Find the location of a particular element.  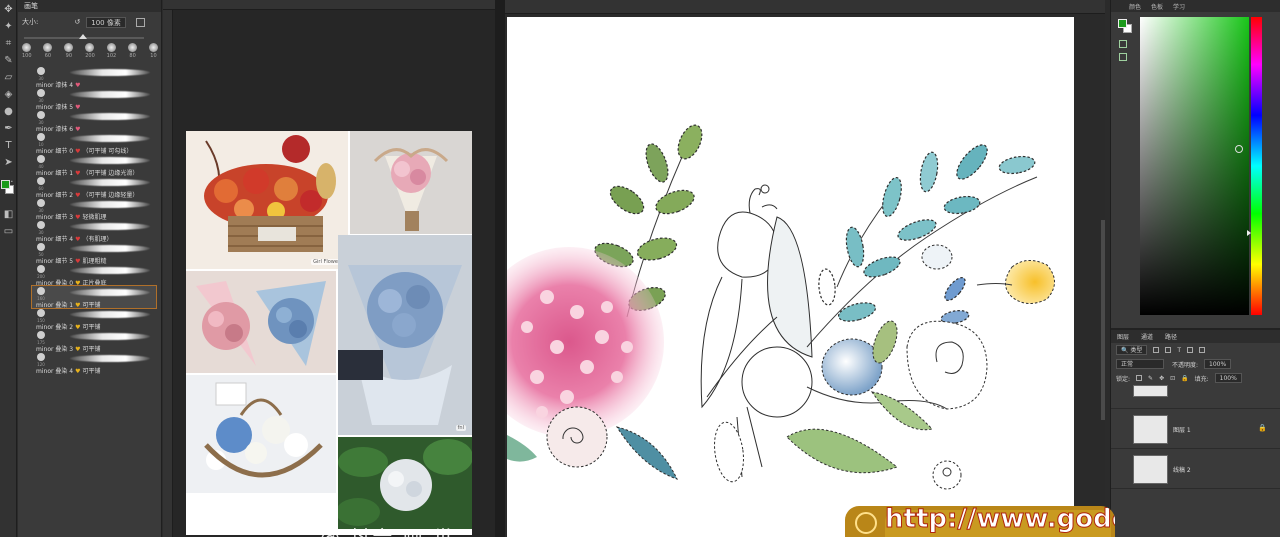

tab-swatches: 色板 is located at coordinates (1157, 6).